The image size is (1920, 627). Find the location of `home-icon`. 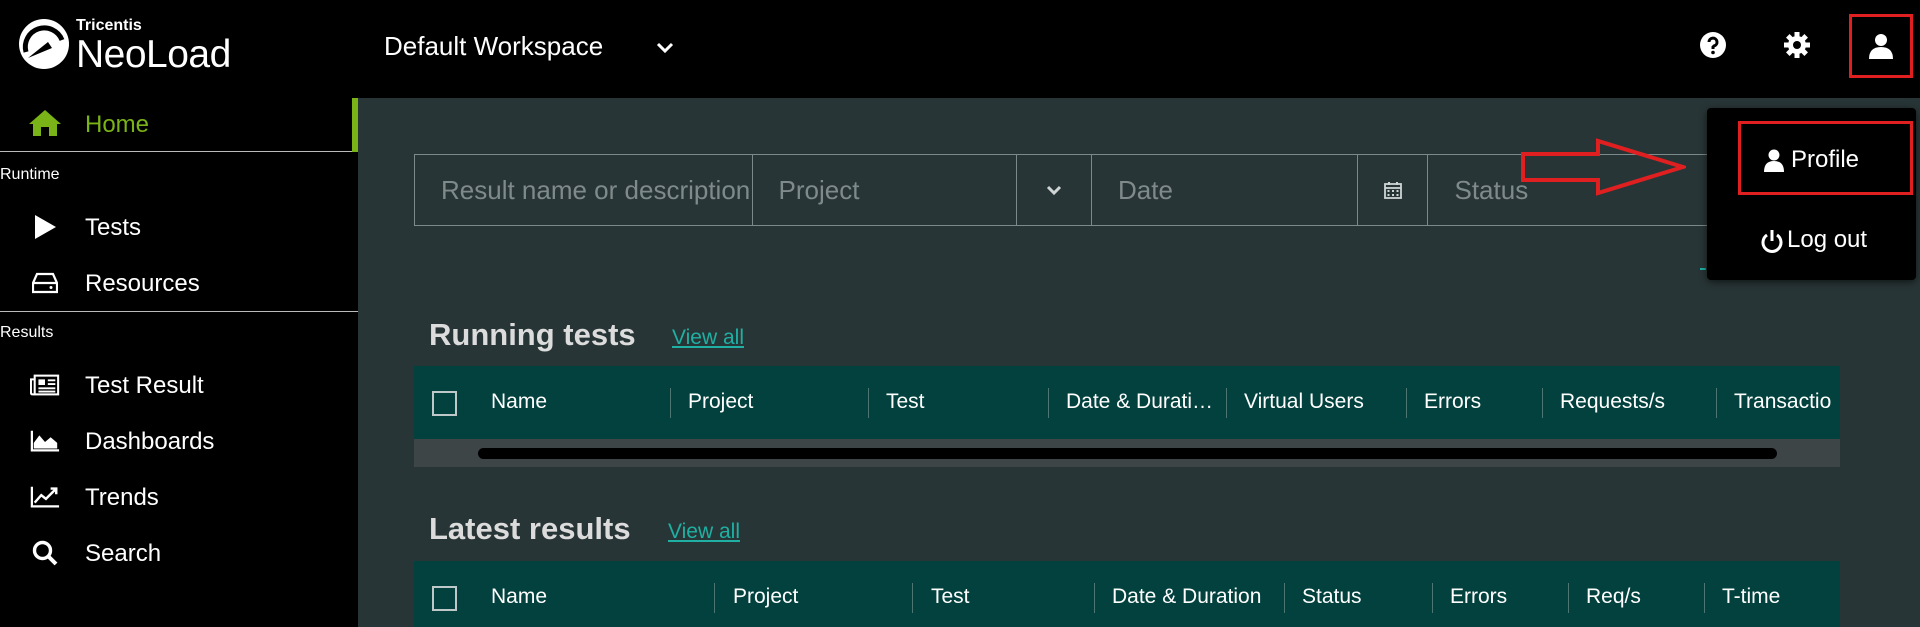

home-icon is located at coordinates (45, 123).